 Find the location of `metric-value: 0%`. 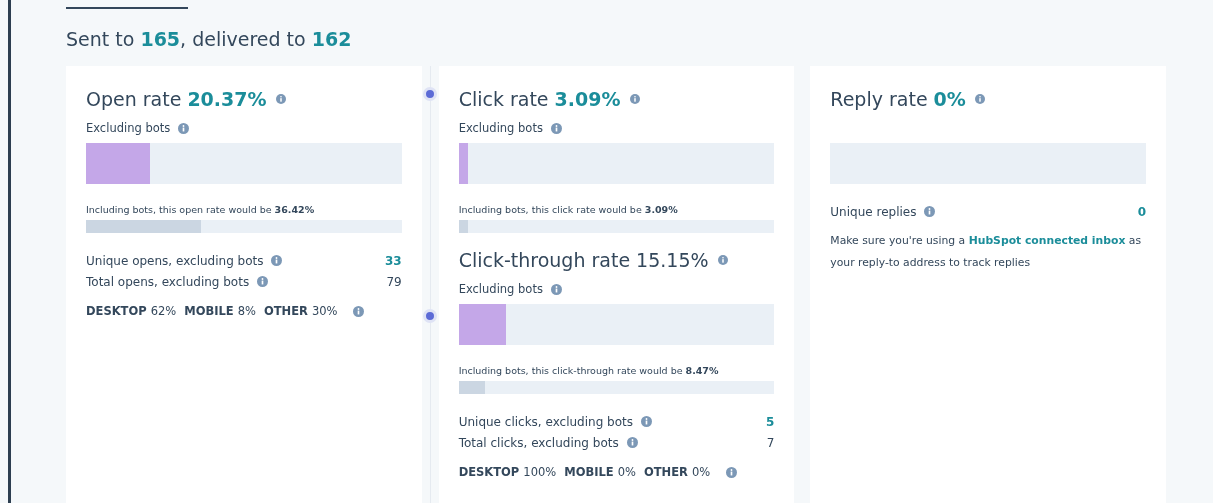

metric-value: 0% is located at coordinates (949, 99).